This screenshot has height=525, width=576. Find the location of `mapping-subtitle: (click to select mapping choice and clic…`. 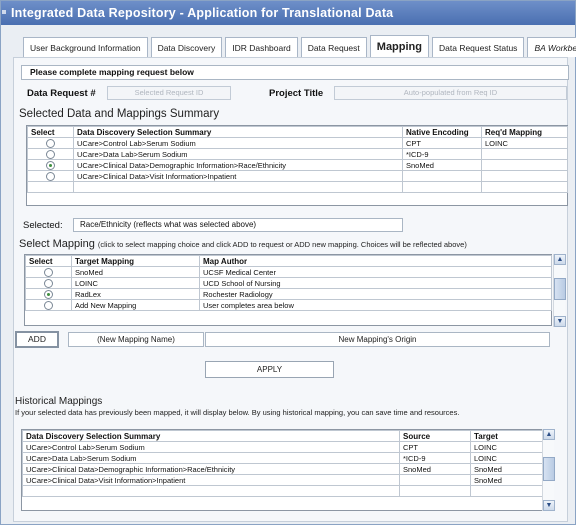

mapping-subtitle: (click to select mapping choice and clic… is located at coordinates (282, 244).